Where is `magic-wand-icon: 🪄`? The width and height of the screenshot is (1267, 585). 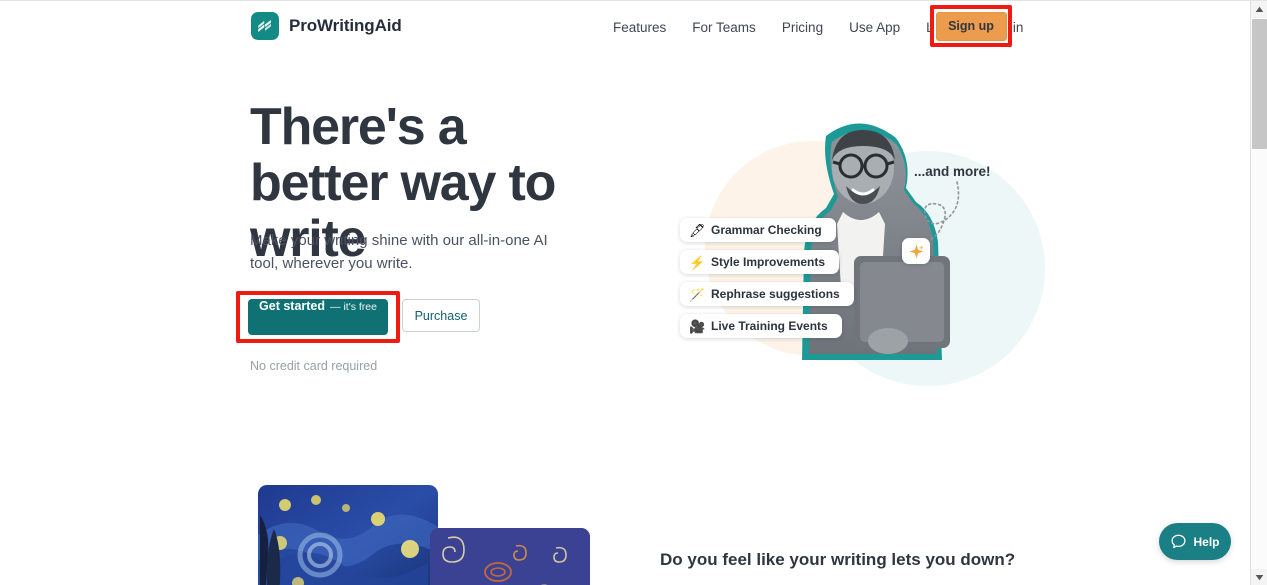
magic-wand-icon: 🪄 is located at coordinates (697, 294).